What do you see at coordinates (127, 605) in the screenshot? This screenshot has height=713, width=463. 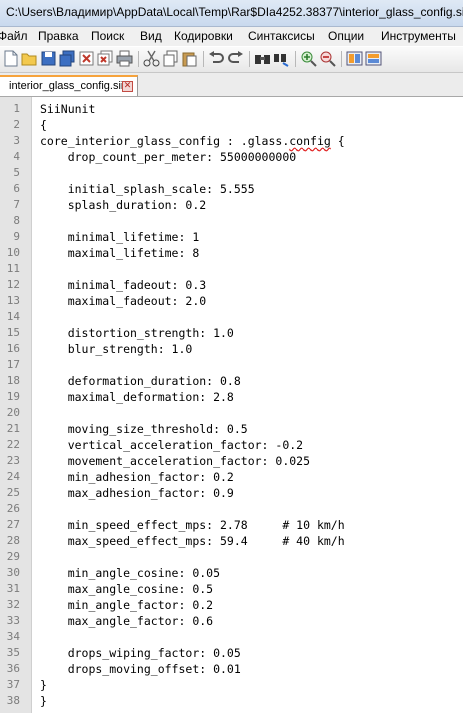 I see `code-text: min_angle_factor: 0.2` at bounding box center [127, 605].